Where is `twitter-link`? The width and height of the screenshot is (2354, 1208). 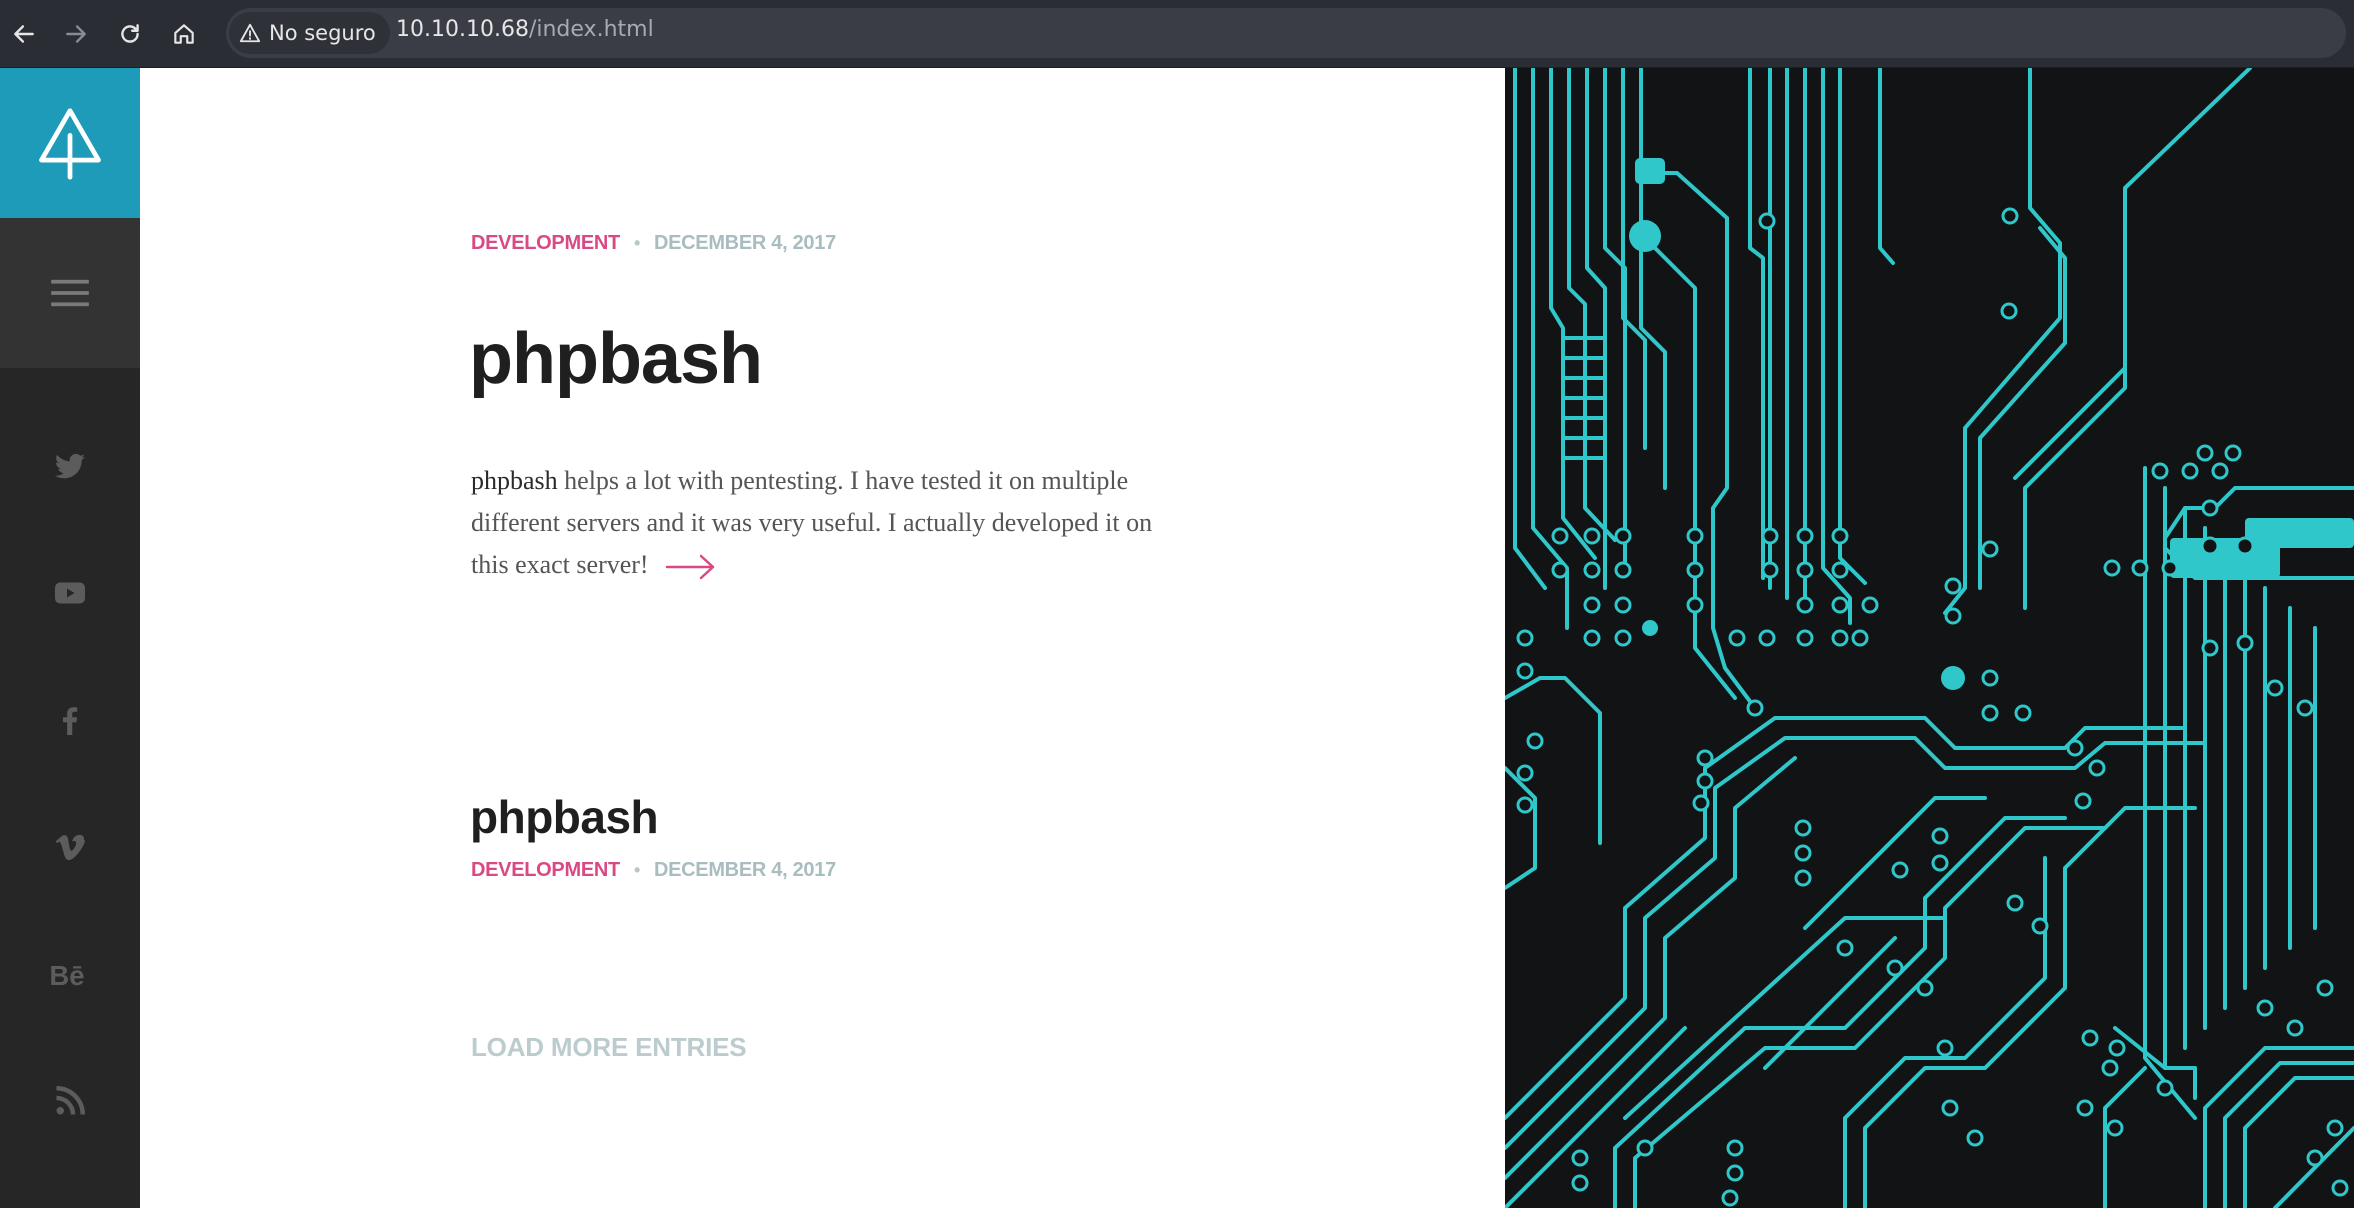 twitter-link is located at coordinates (70, 466).